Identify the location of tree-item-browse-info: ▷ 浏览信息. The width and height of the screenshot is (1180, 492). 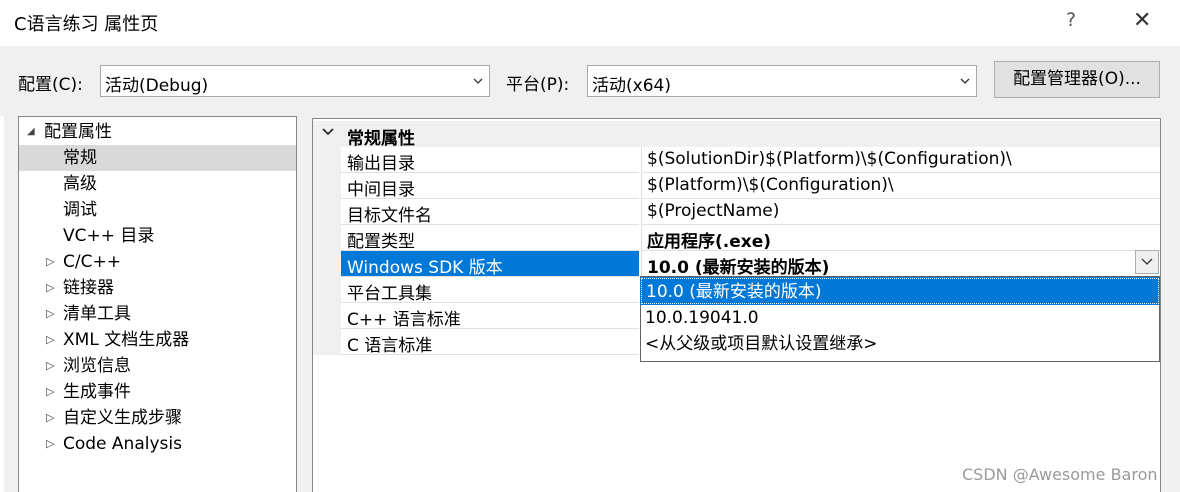
(157, 366).